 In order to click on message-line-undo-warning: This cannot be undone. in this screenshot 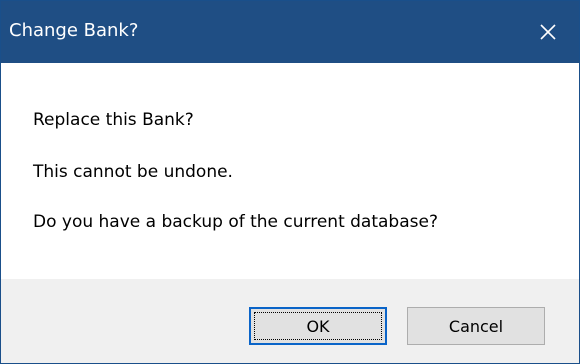, I will do `click(133, 172)`.